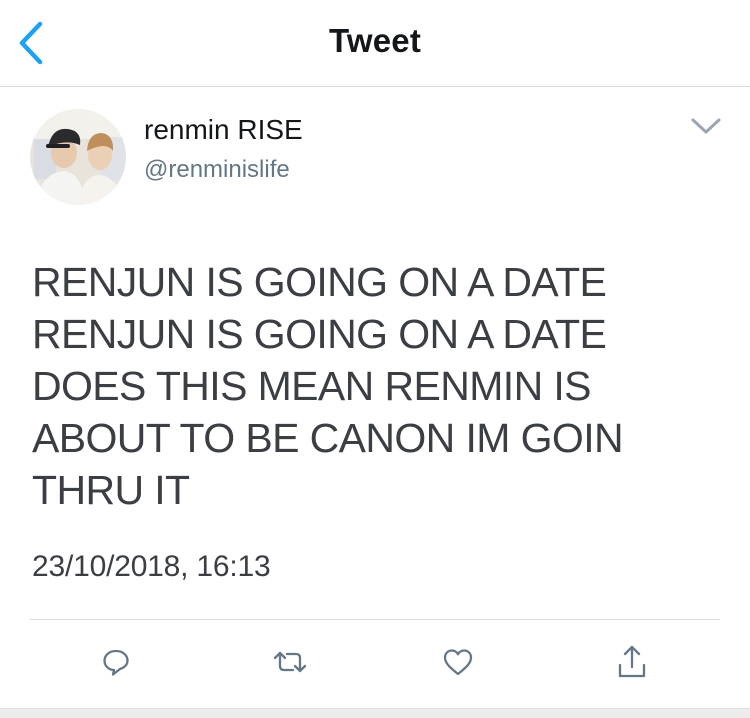 Image resolution: width=750 pixels, height=718 pixels. What do you see at coordinates (223, 130) in the screenshot?
I see `display-name: renmin RISE` at bounding box center [223, 130].